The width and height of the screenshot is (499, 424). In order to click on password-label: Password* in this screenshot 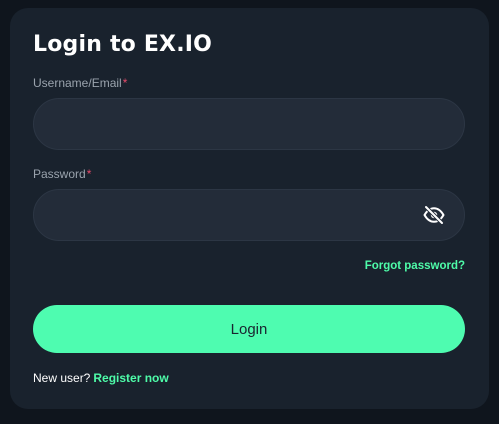, I will do `click(62, 174)`.